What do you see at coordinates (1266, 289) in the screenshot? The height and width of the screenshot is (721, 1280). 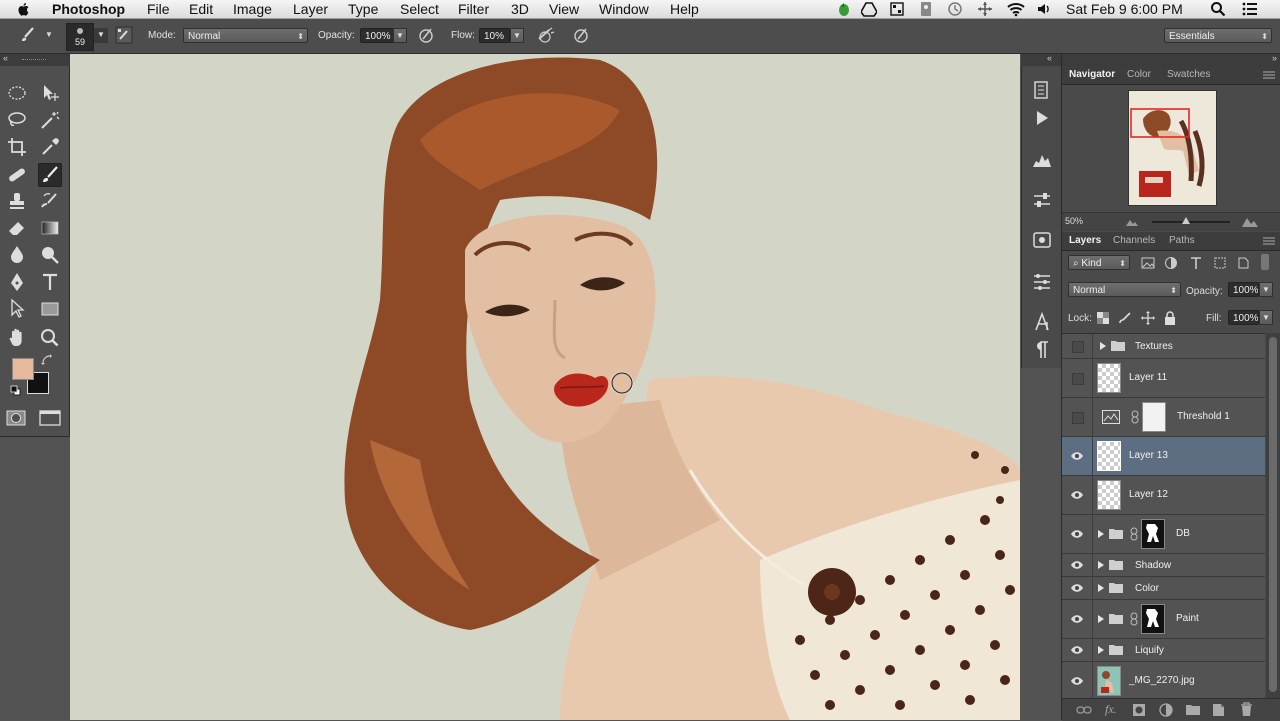 I see `layer-opacity-dropdown: ▼` at bounding box center [1266, 289].